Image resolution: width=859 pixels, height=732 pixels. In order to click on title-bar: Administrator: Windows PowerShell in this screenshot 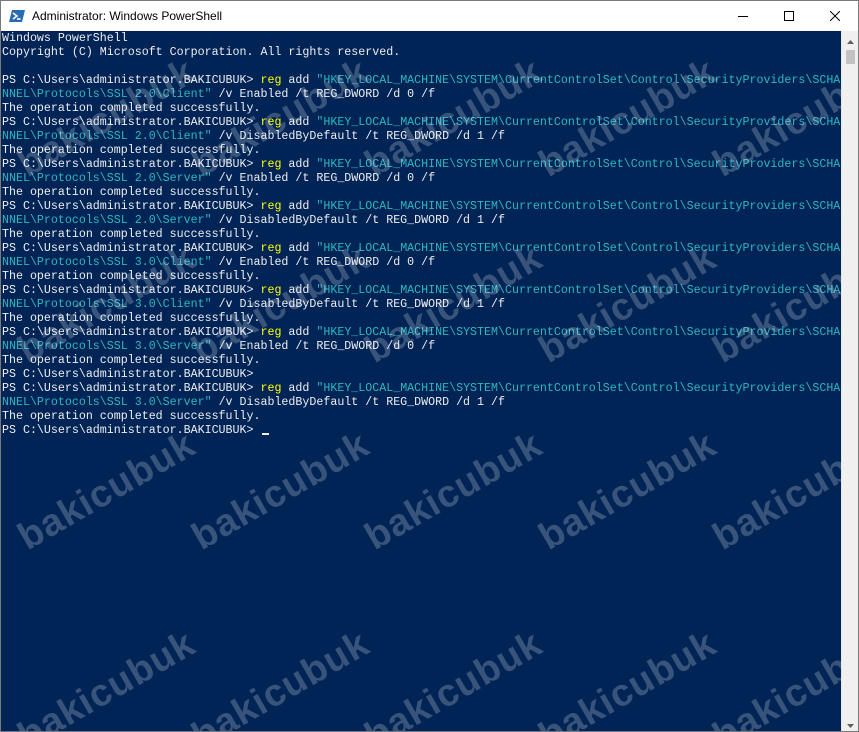, I will do `click(429, 16)`.